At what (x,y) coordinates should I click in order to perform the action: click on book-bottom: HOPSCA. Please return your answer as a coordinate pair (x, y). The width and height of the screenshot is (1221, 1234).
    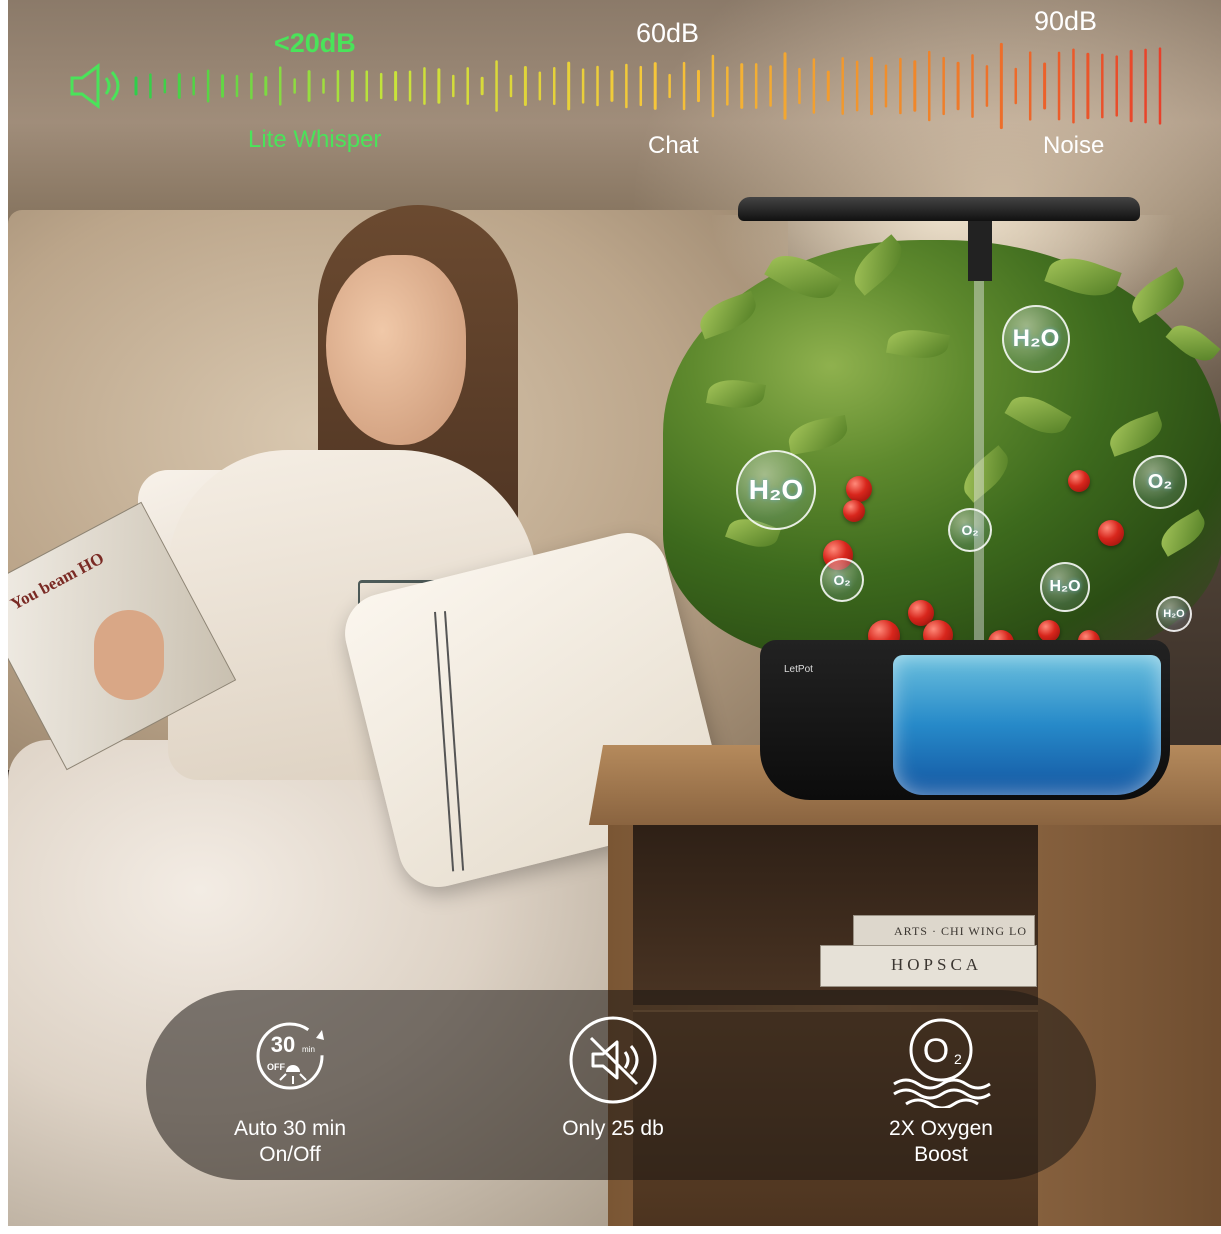
    Looking at the image, I should click on (928, 966).